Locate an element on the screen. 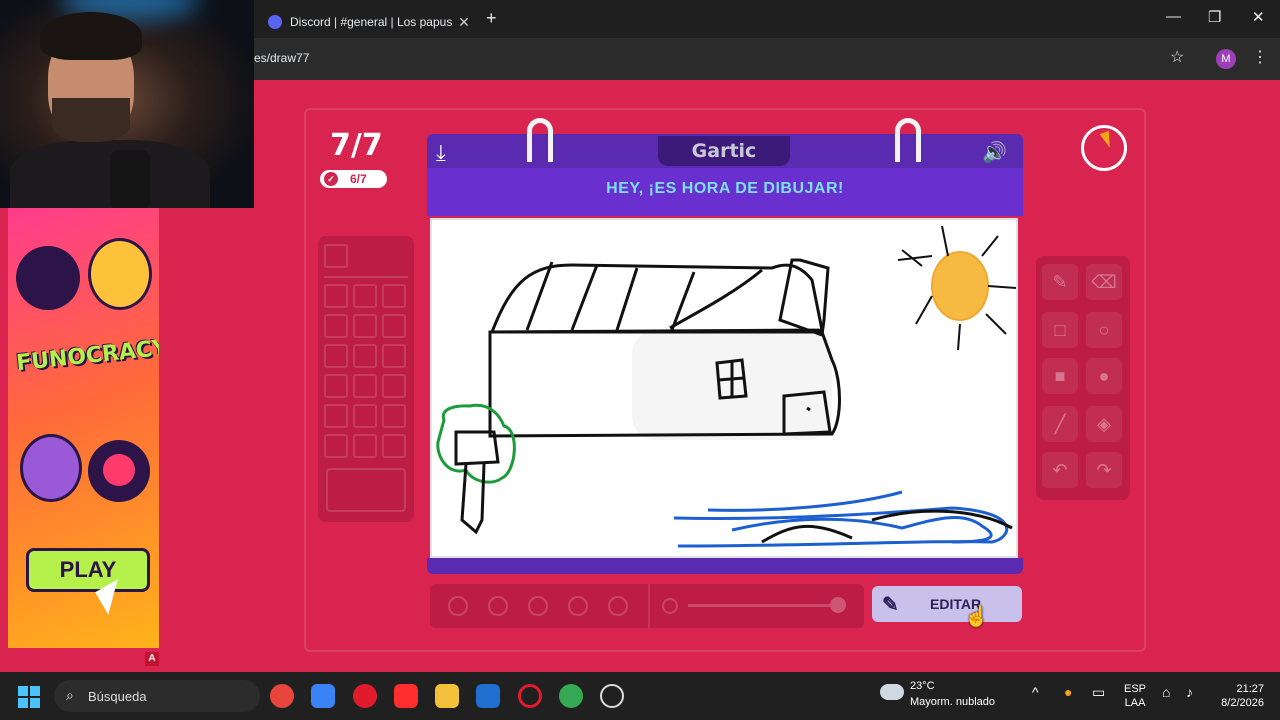 This screenshot has height=720, width=1280. close-tab-icon: ✕ is located at coordinates (464, 22).